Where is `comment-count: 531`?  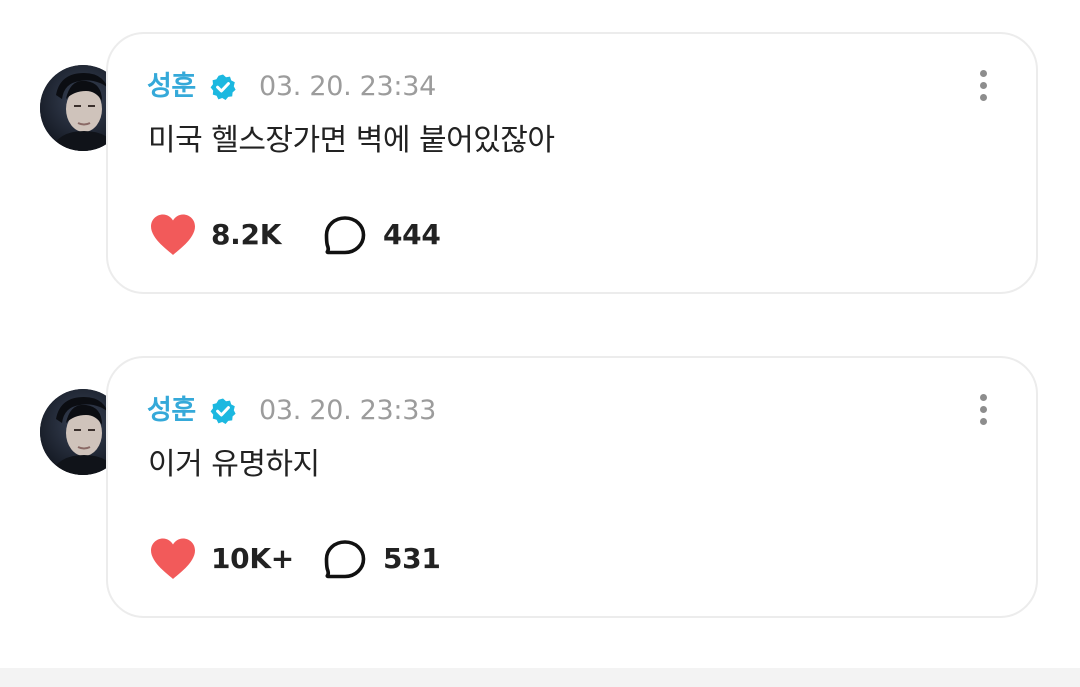 comment-count: 531 is located at coordinates (412, 558).